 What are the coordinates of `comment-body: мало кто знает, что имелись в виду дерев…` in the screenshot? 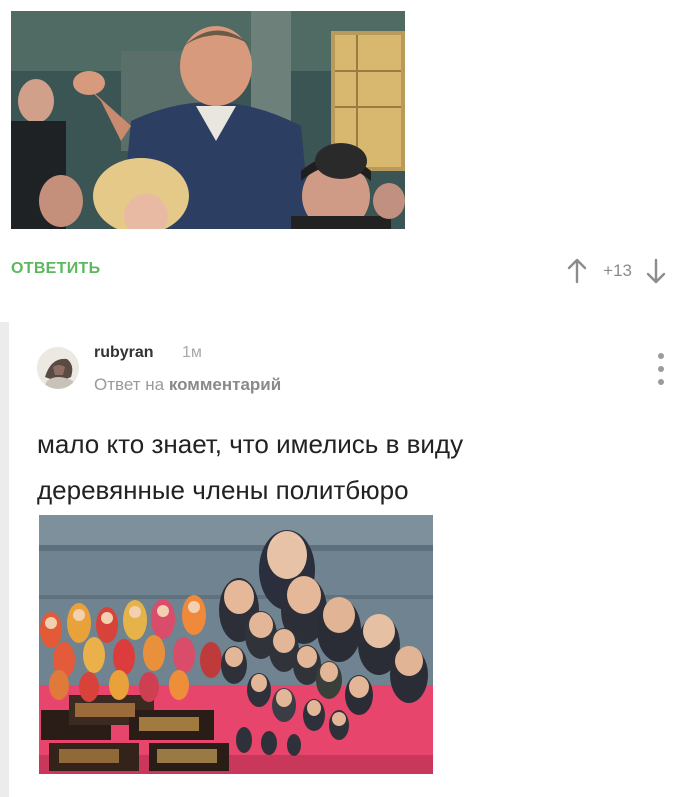 It's located at (337, 467).